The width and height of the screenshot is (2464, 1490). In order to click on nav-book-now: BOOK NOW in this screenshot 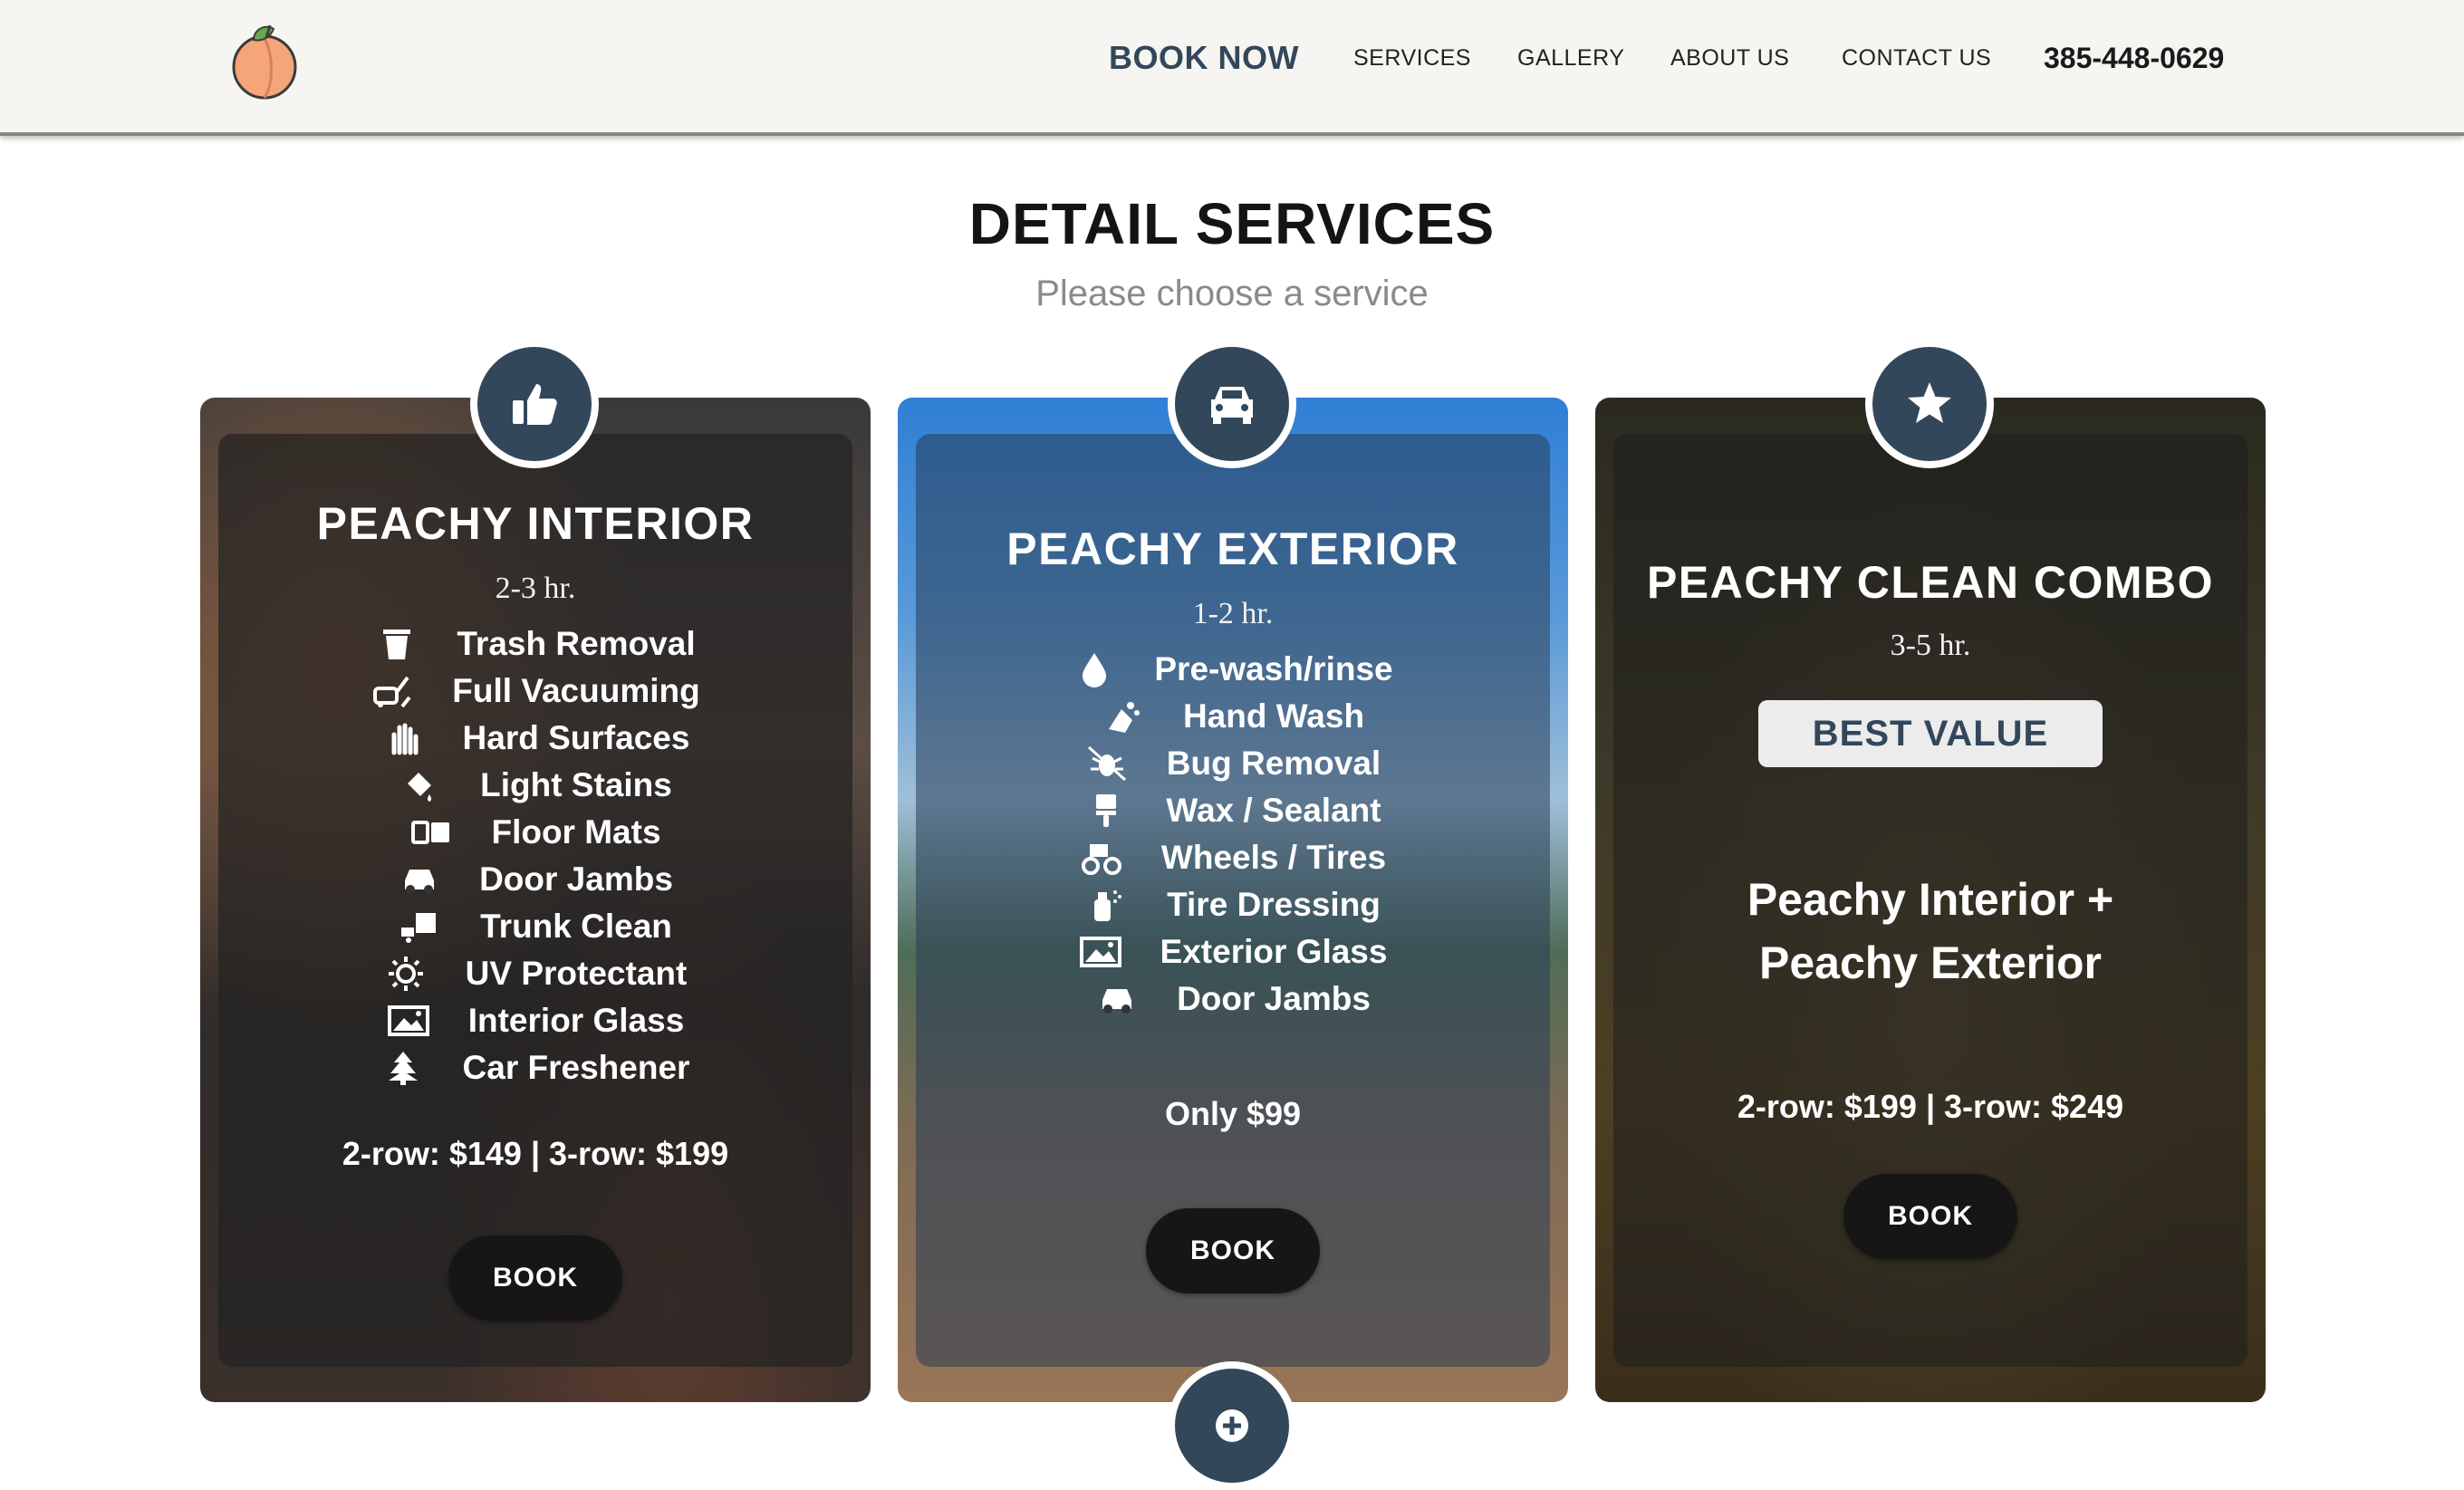, I will do `click(1204, 58)`.